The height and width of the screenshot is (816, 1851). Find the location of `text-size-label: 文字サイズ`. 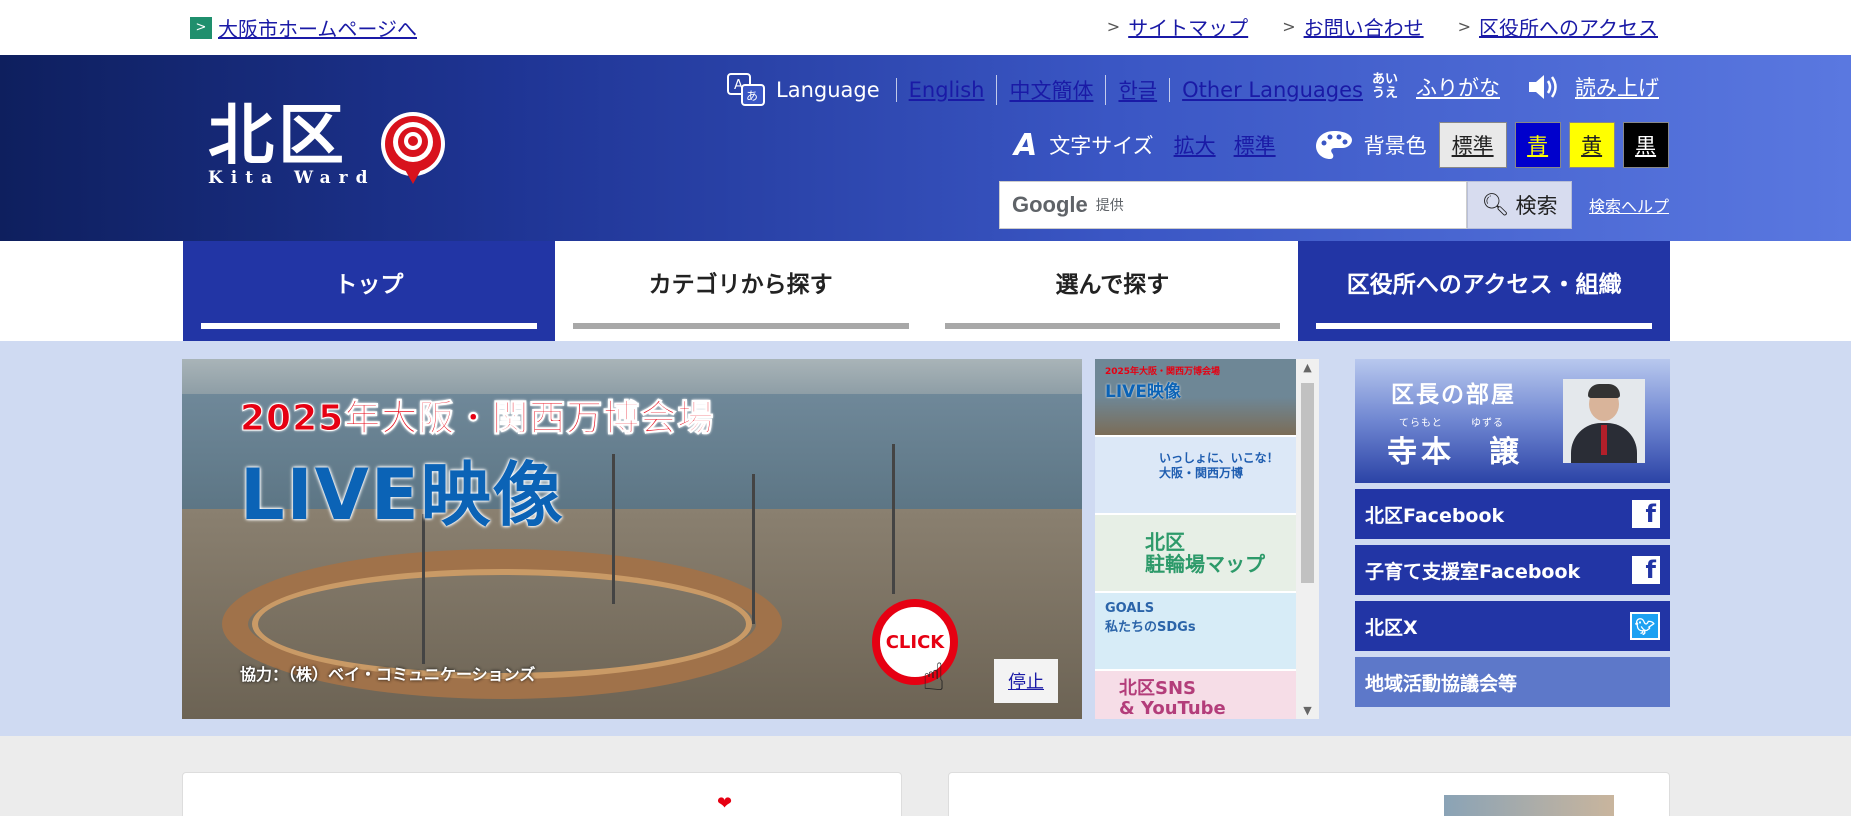

text-size-label: 文字サイズ is located at coordinates (1101, 146).